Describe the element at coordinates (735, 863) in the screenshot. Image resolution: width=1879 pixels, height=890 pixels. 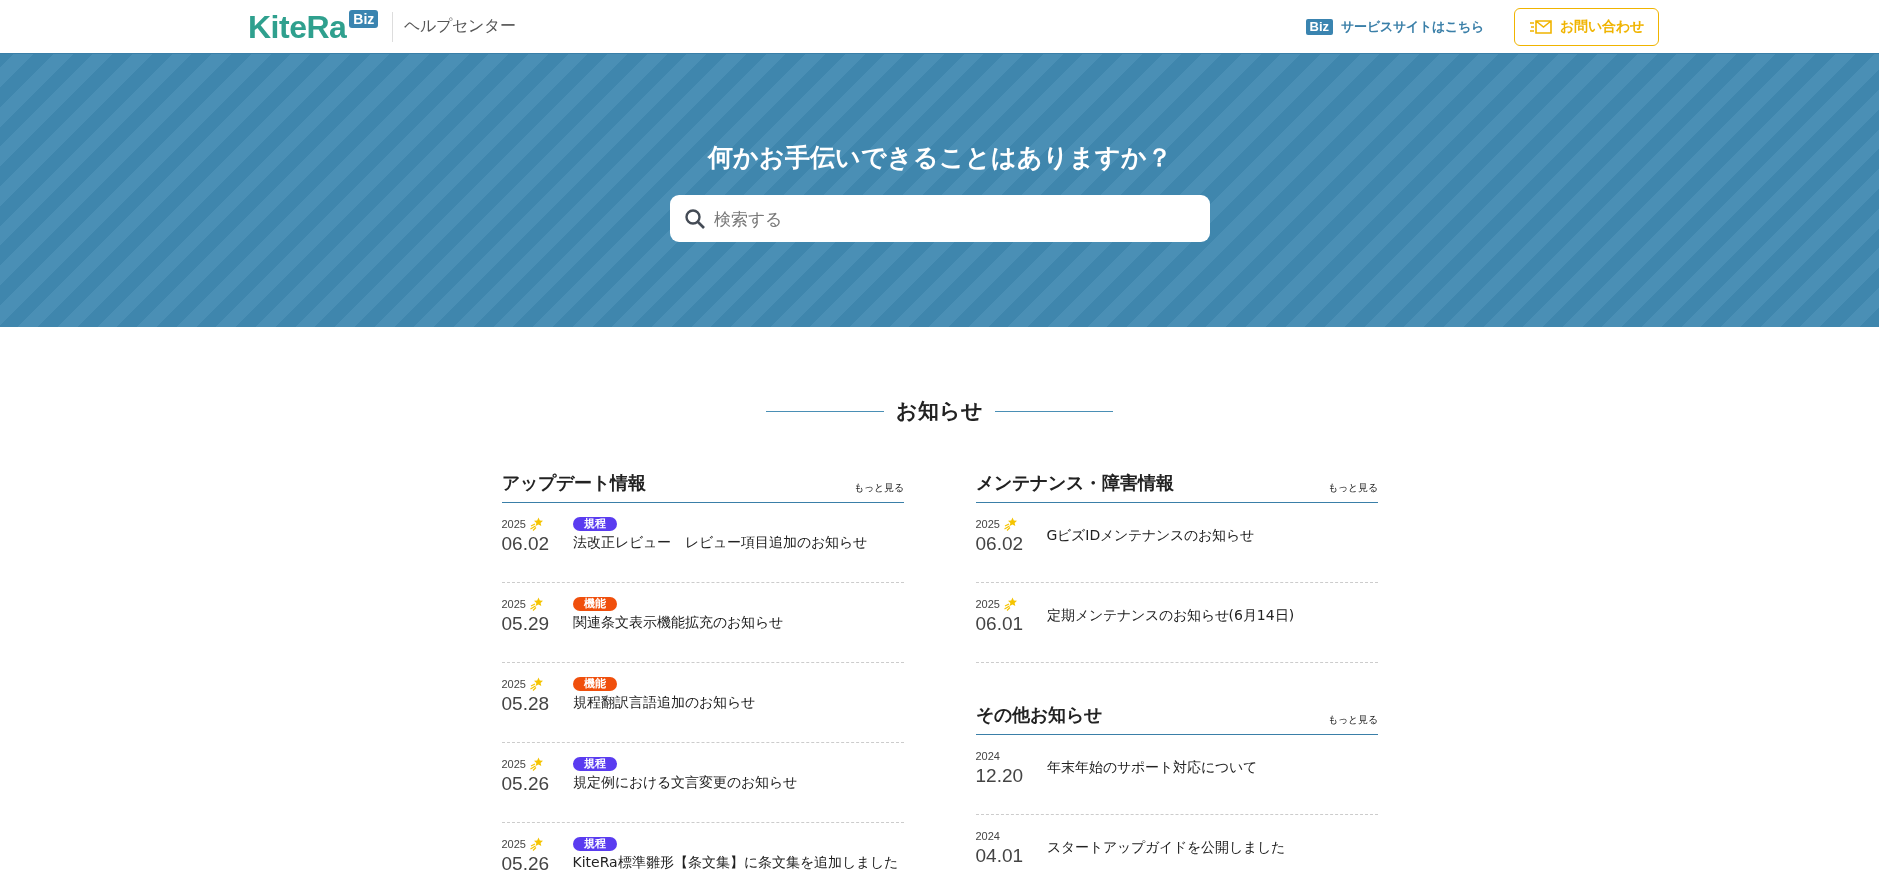
I see `news-link: KiteRa標準雛形【条文集】に条文集を追加しました` at that location.